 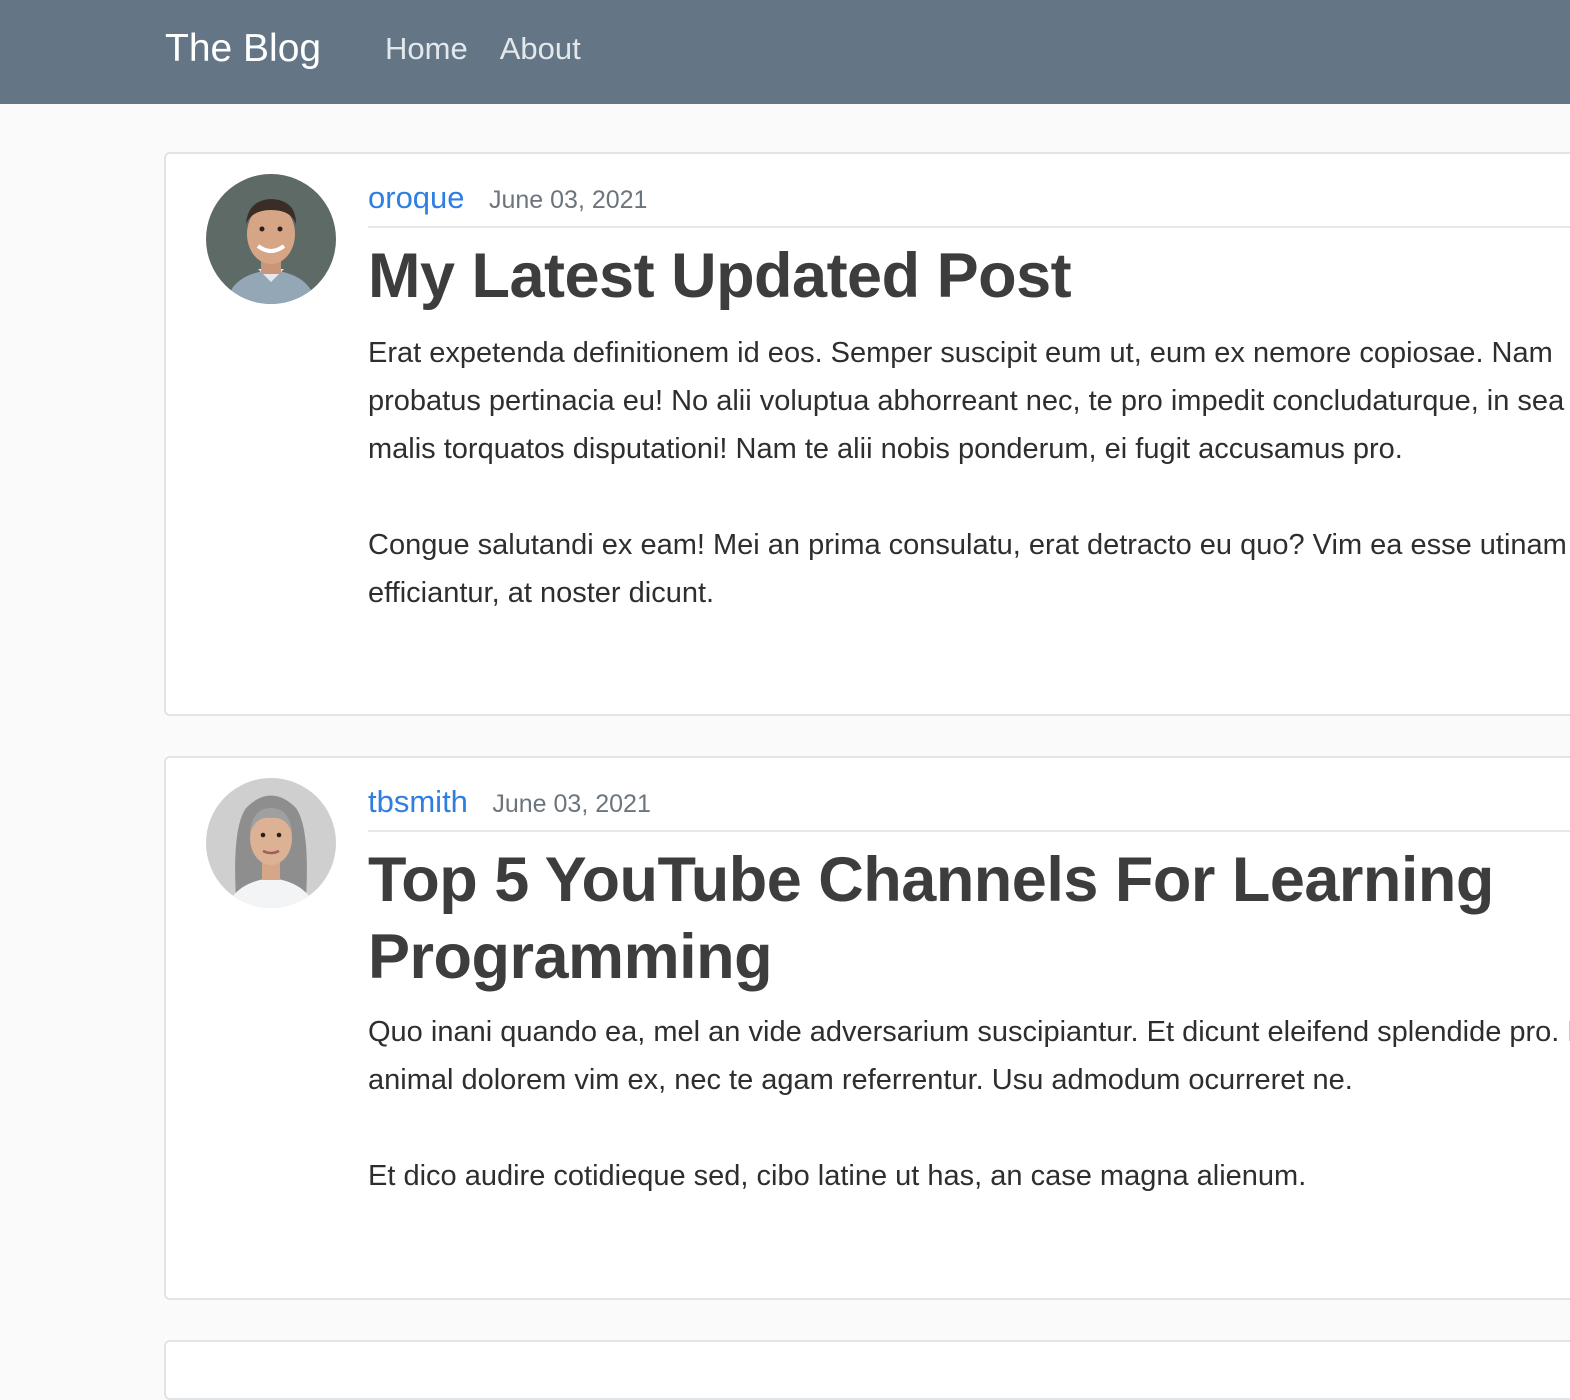 What do you see at coordinates (540, 49) in the screenshot?
I see `nav-about-link: About` at bounding box center [540, 49].